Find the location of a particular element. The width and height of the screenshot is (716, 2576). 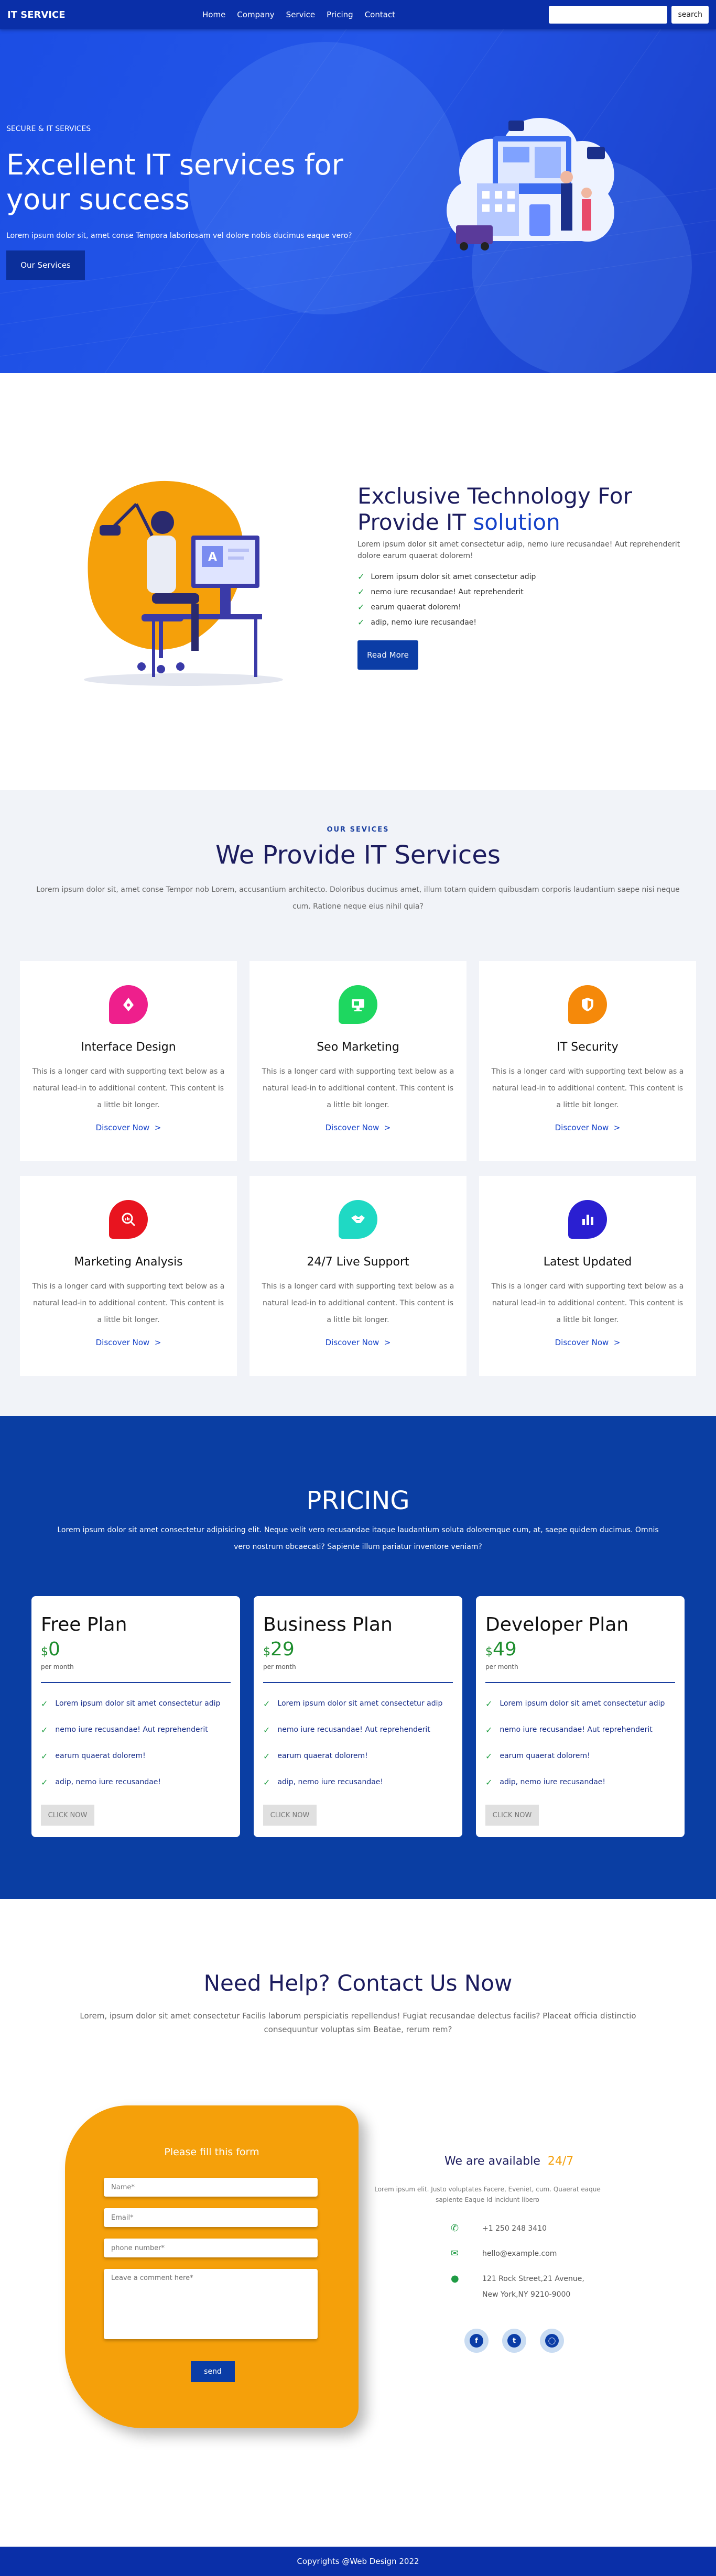

address-line: 121 Rock Street,21 Avenue, is located at coordinates (533, 2279).